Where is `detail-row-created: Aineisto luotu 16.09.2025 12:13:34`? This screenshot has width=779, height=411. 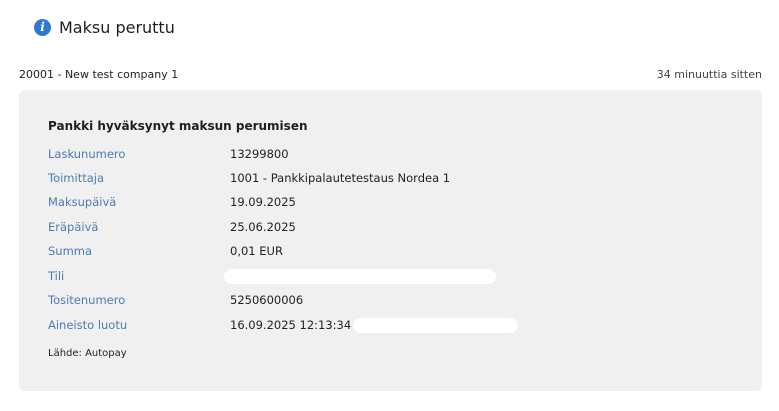
detail-row-created: Aineisto luotu 16.09.2025 12:13:34 is located at coordinates (283, 325).